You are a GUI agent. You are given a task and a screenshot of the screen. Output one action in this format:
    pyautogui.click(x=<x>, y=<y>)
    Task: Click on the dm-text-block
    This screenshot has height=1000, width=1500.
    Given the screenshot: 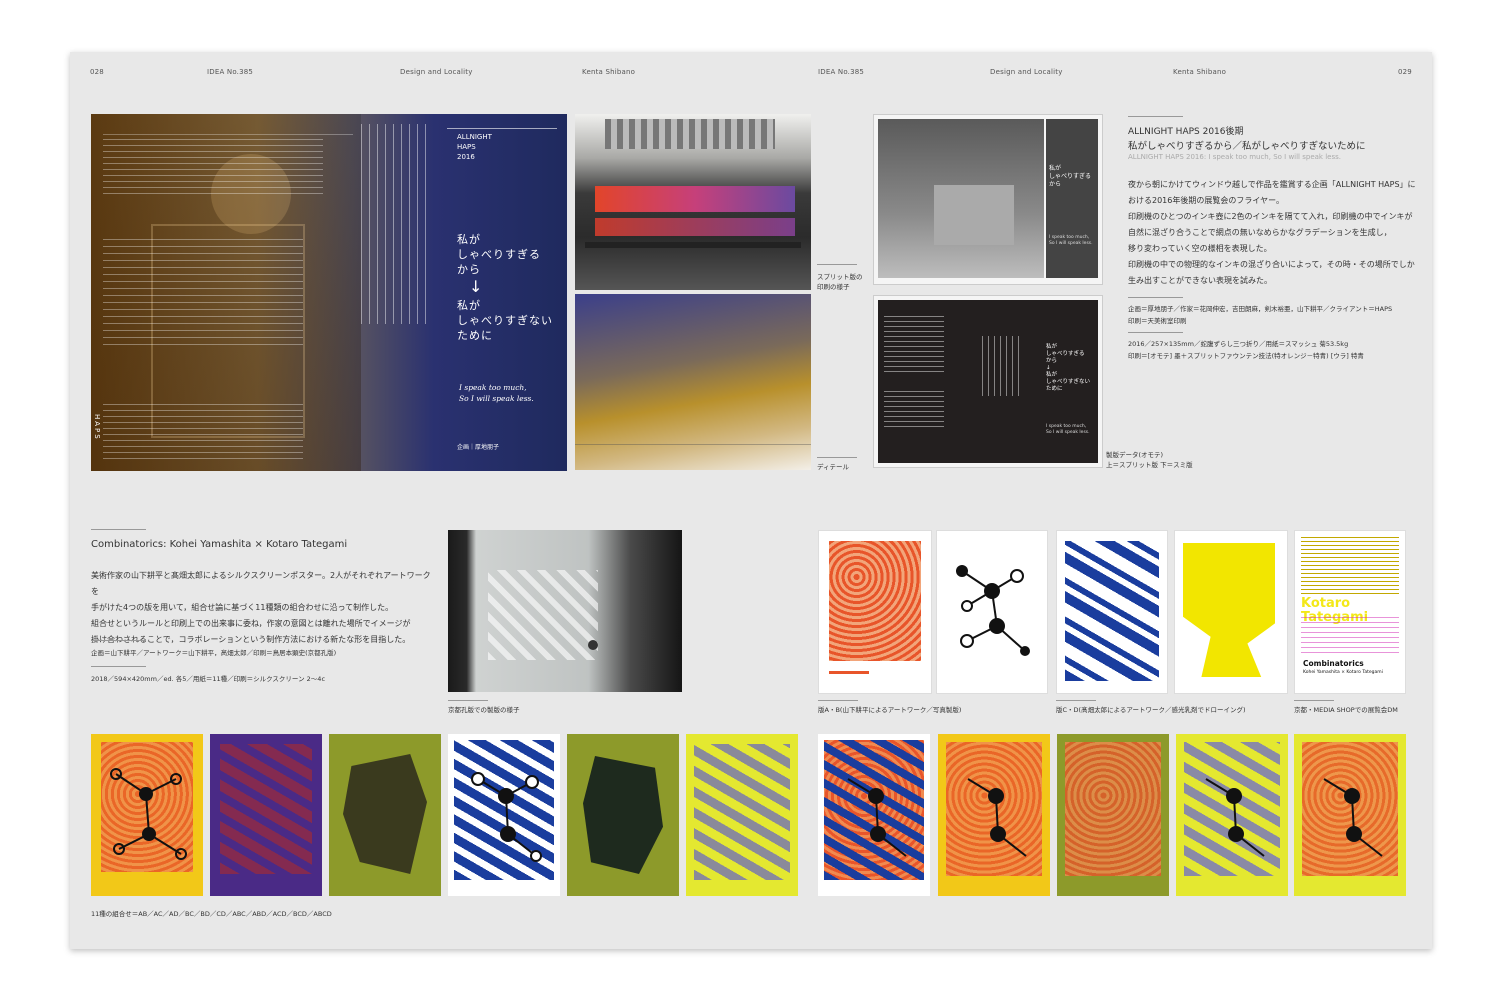 What is the action you would take?
    pyautogui.click(x=1350, y=567)
    